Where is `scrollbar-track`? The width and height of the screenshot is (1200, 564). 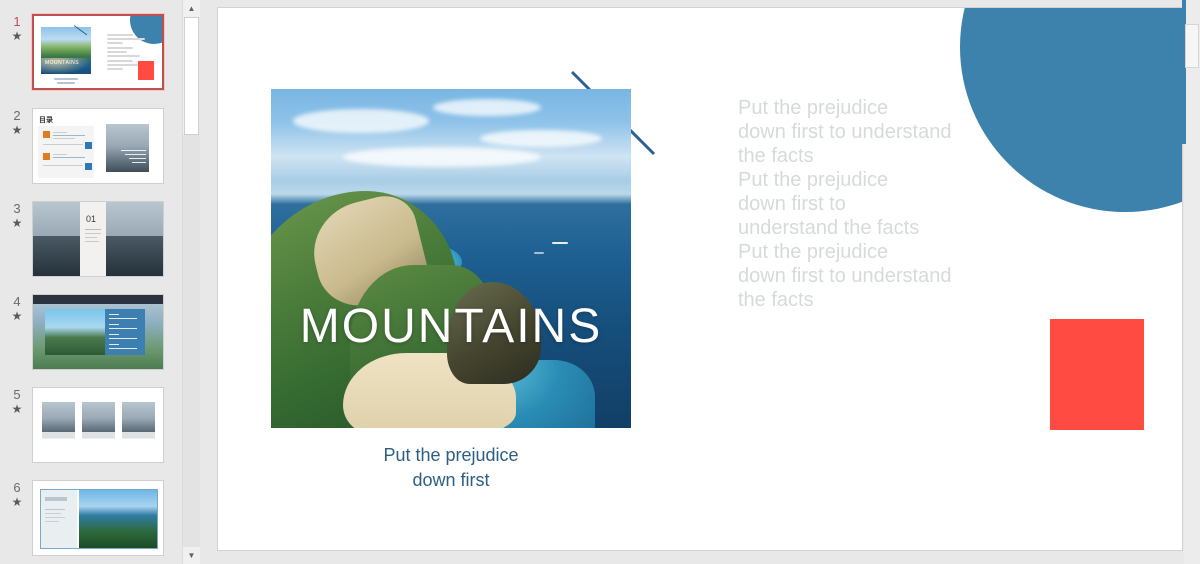 scrollbar-track is located at coordinates (191, 341).